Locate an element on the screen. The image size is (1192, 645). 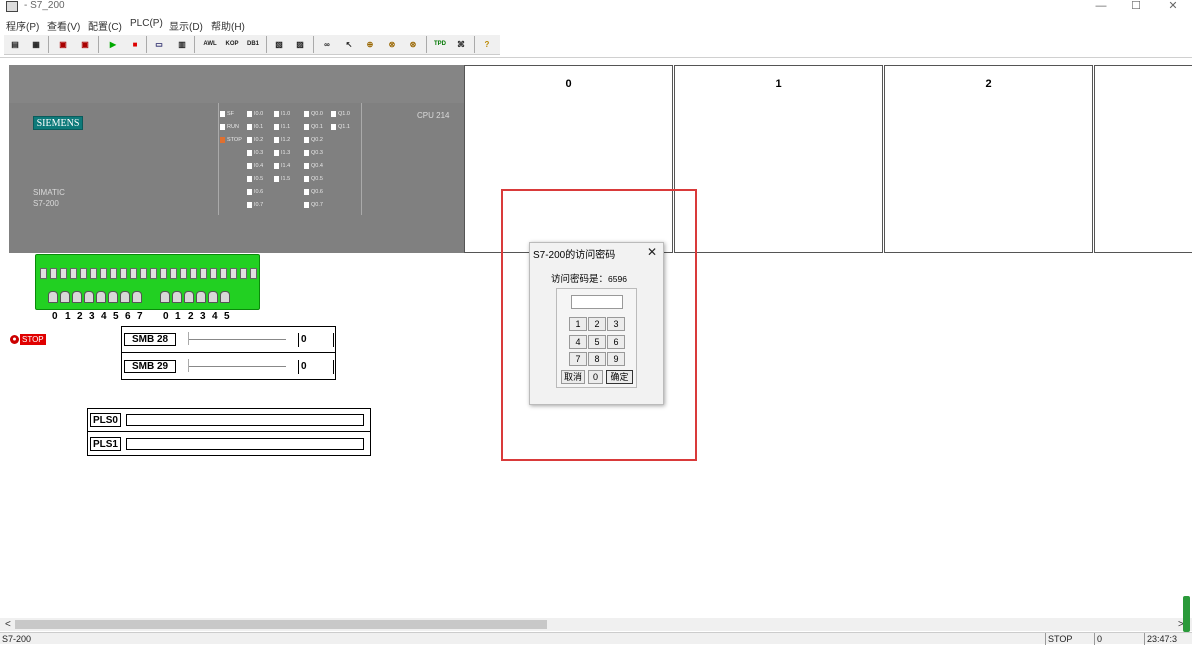
key-8: 8 is located at coordinates (597, 359).